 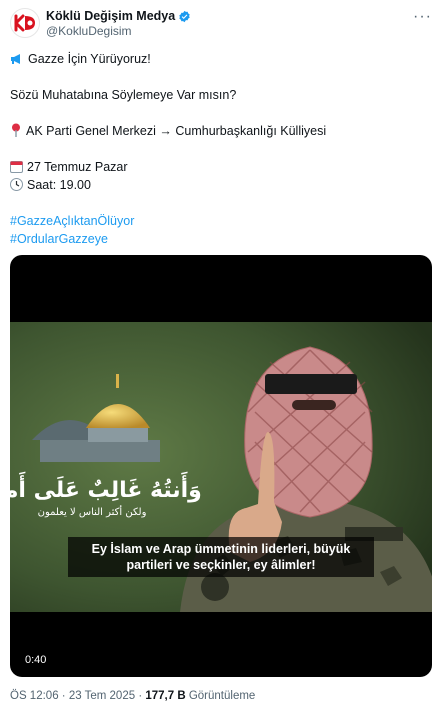 What do you see at coordinates (59, 239) in the screenshot?
I see `hashtag-link: #OrdularGazzeye` at bounding box center [59, 239].